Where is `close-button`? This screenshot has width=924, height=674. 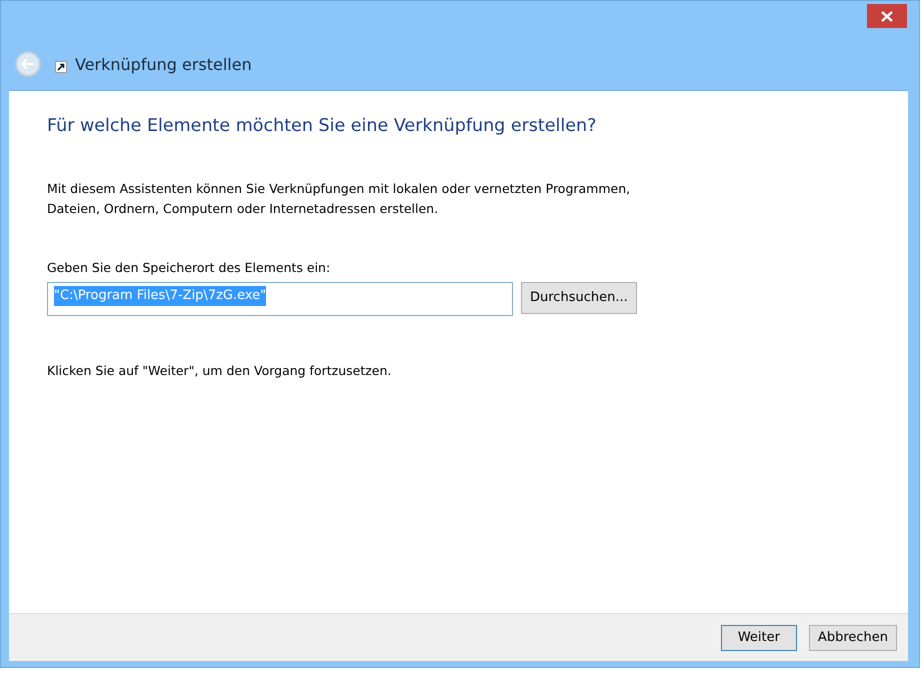 close-button is located at coordinates (887, 16).